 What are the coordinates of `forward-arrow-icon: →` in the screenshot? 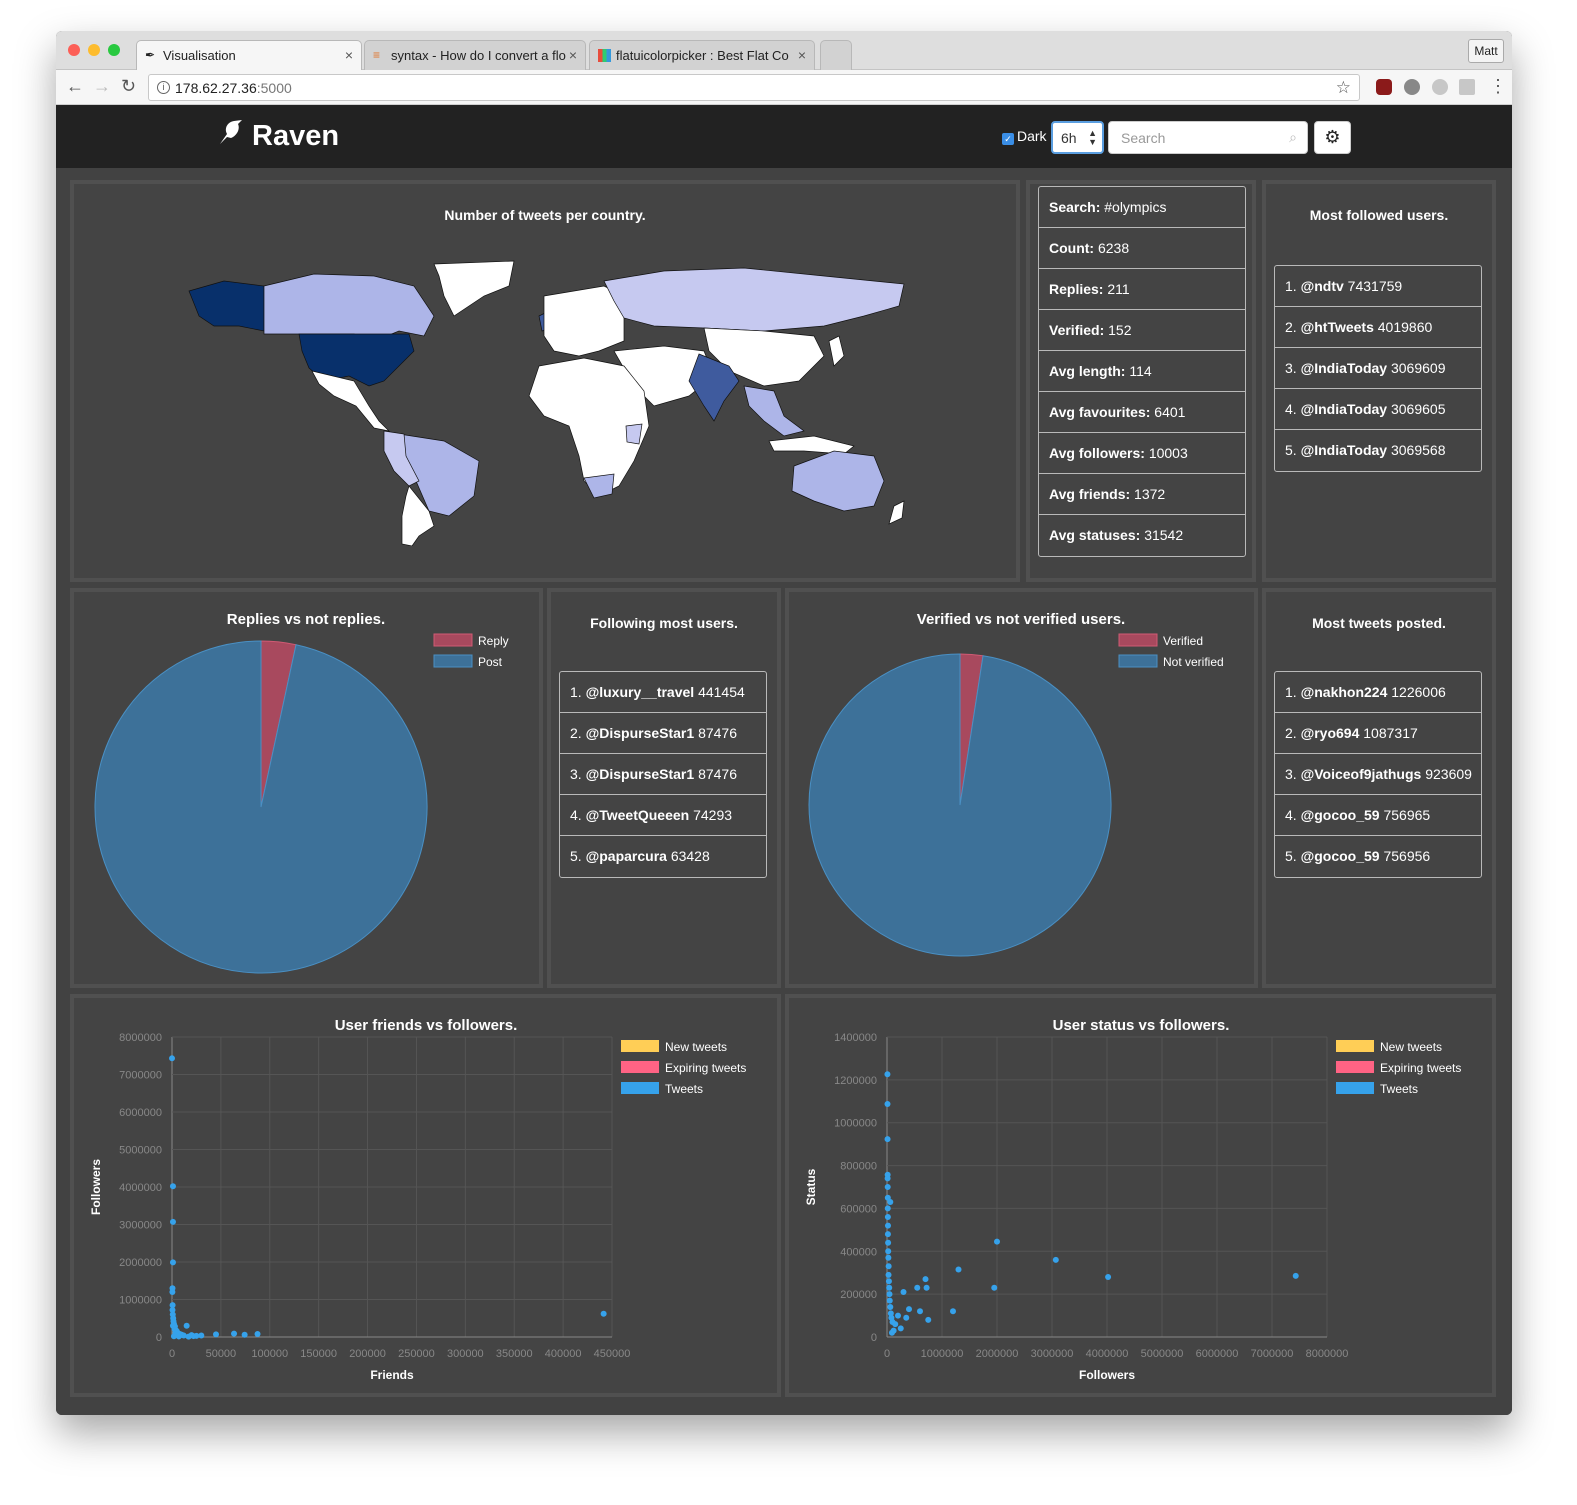 It's located at (102, 86).